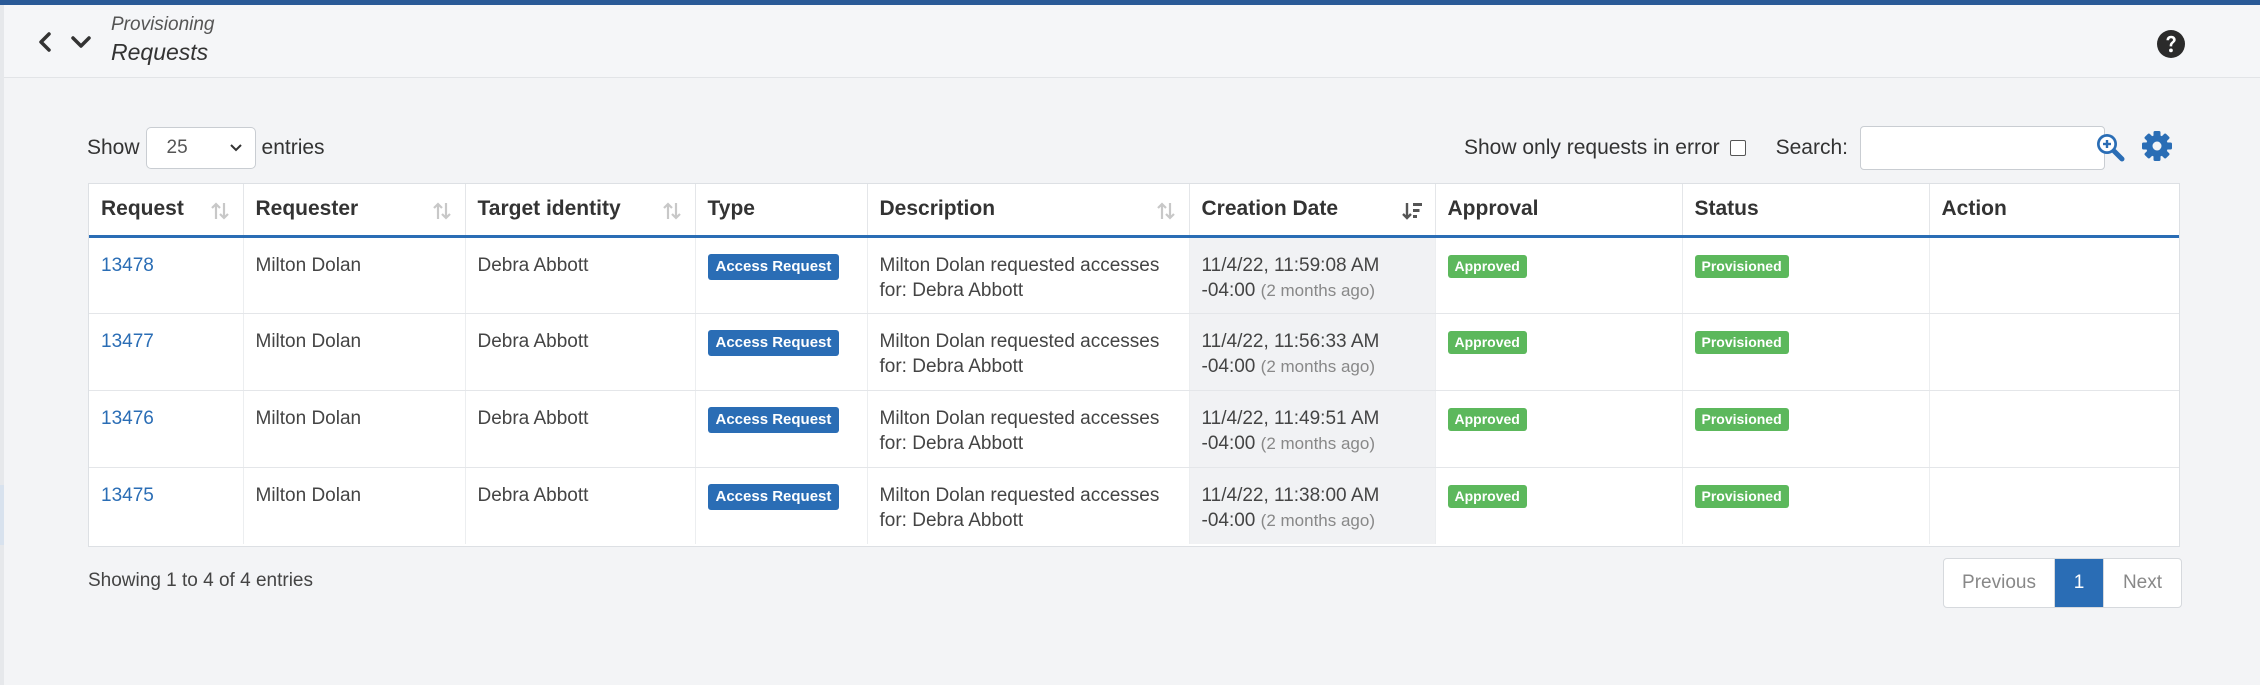  I want to click on search-input, so click(1982, 148).